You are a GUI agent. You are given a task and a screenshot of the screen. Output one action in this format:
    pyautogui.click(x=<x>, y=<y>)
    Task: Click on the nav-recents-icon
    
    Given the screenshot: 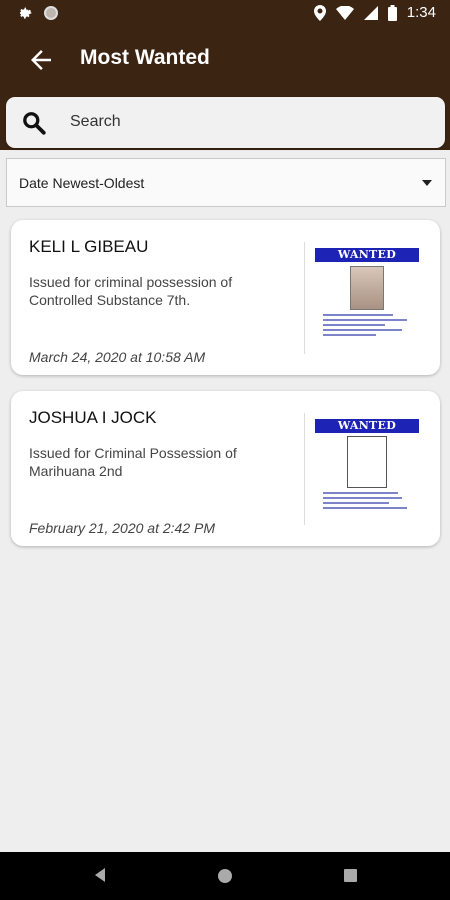 What is the action you would take?
    pyautogui.click(x=350, y=875)
    